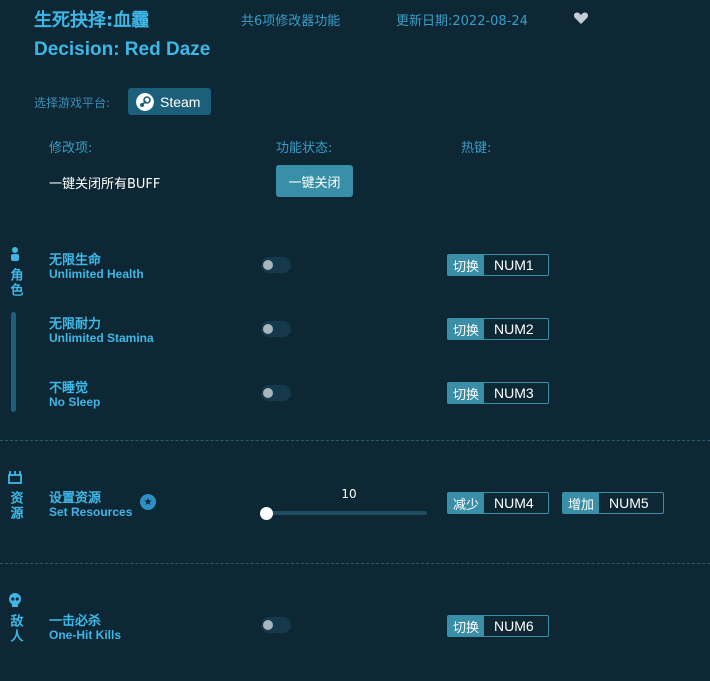 This screenshot has width=710, height=681. I want to click on category-label: 角色, so click(15, 283).